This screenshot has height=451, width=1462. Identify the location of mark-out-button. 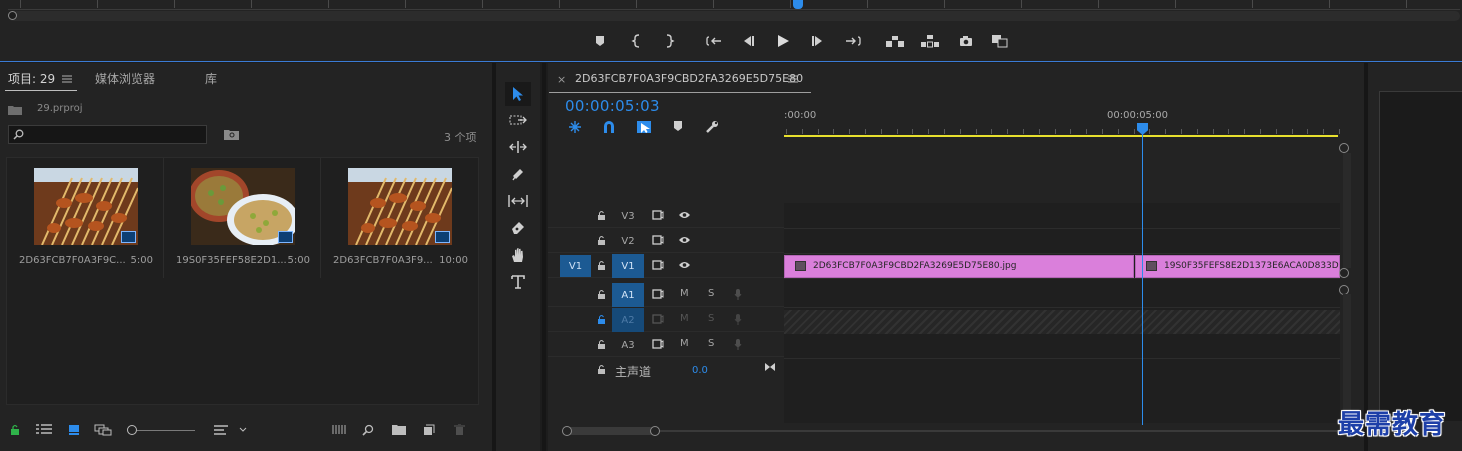
(669, 41).